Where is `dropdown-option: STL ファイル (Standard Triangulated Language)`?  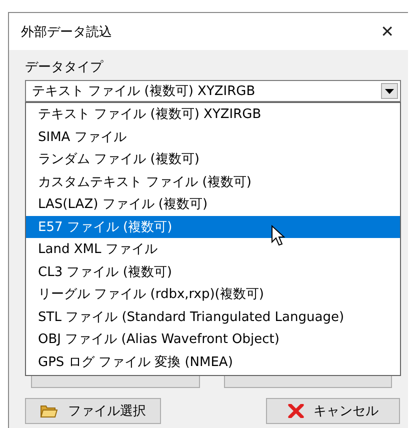
dropdown-option: STL ファイル (Standard Triangulated Language) is located at coordinates (213, 317).